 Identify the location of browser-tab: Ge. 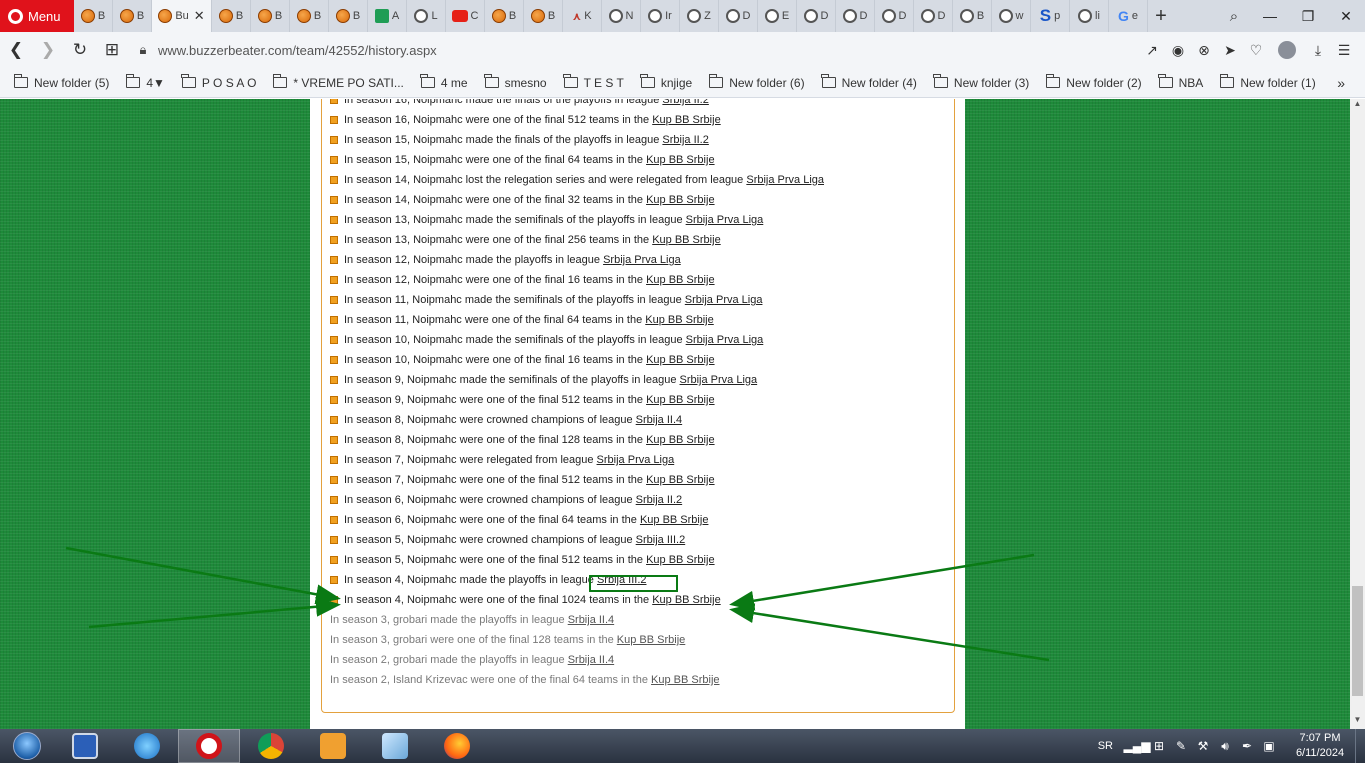
(1128, 16).